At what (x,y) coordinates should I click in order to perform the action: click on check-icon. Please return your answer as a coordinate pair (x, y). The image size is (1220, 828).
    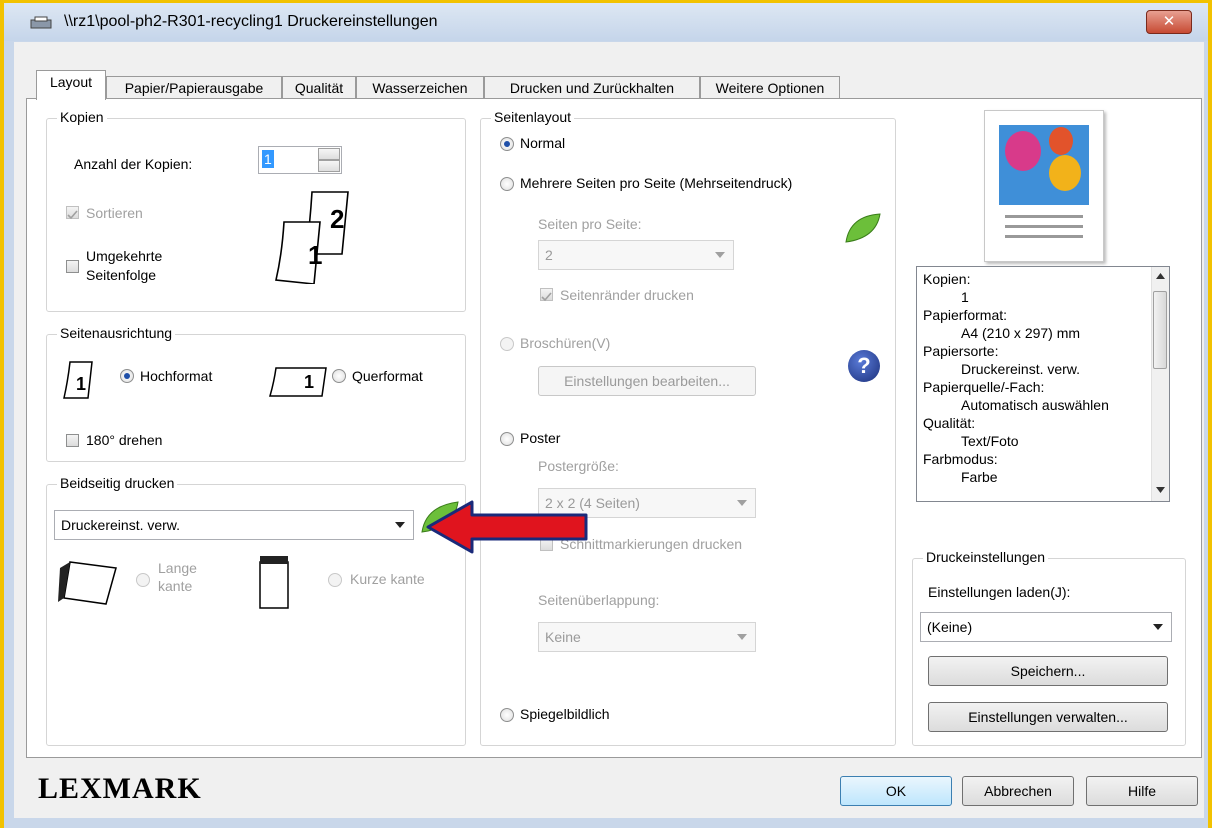
    Looking at the image, I should click on (72, 215).